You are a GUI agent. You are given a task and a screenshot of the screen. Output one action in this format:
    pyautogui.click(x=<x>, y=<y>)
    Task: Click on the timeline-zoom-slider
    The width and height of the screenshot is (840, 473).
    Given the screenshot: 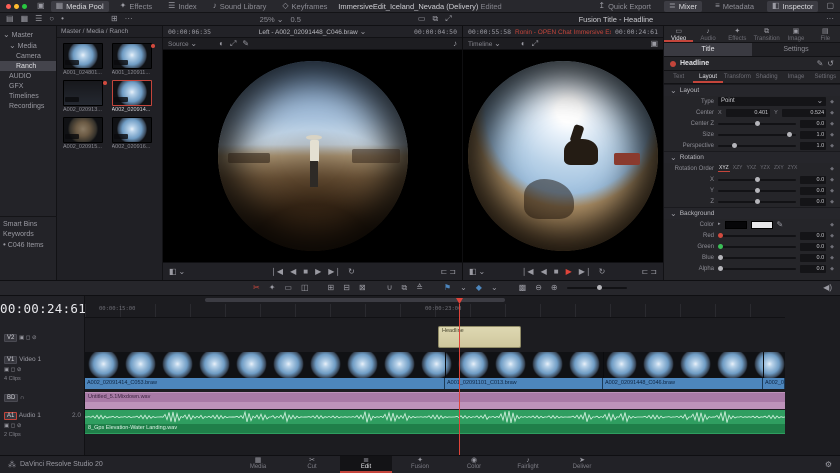 What is the action you would take?
    pyautogui.click(x=596, y=287)
    